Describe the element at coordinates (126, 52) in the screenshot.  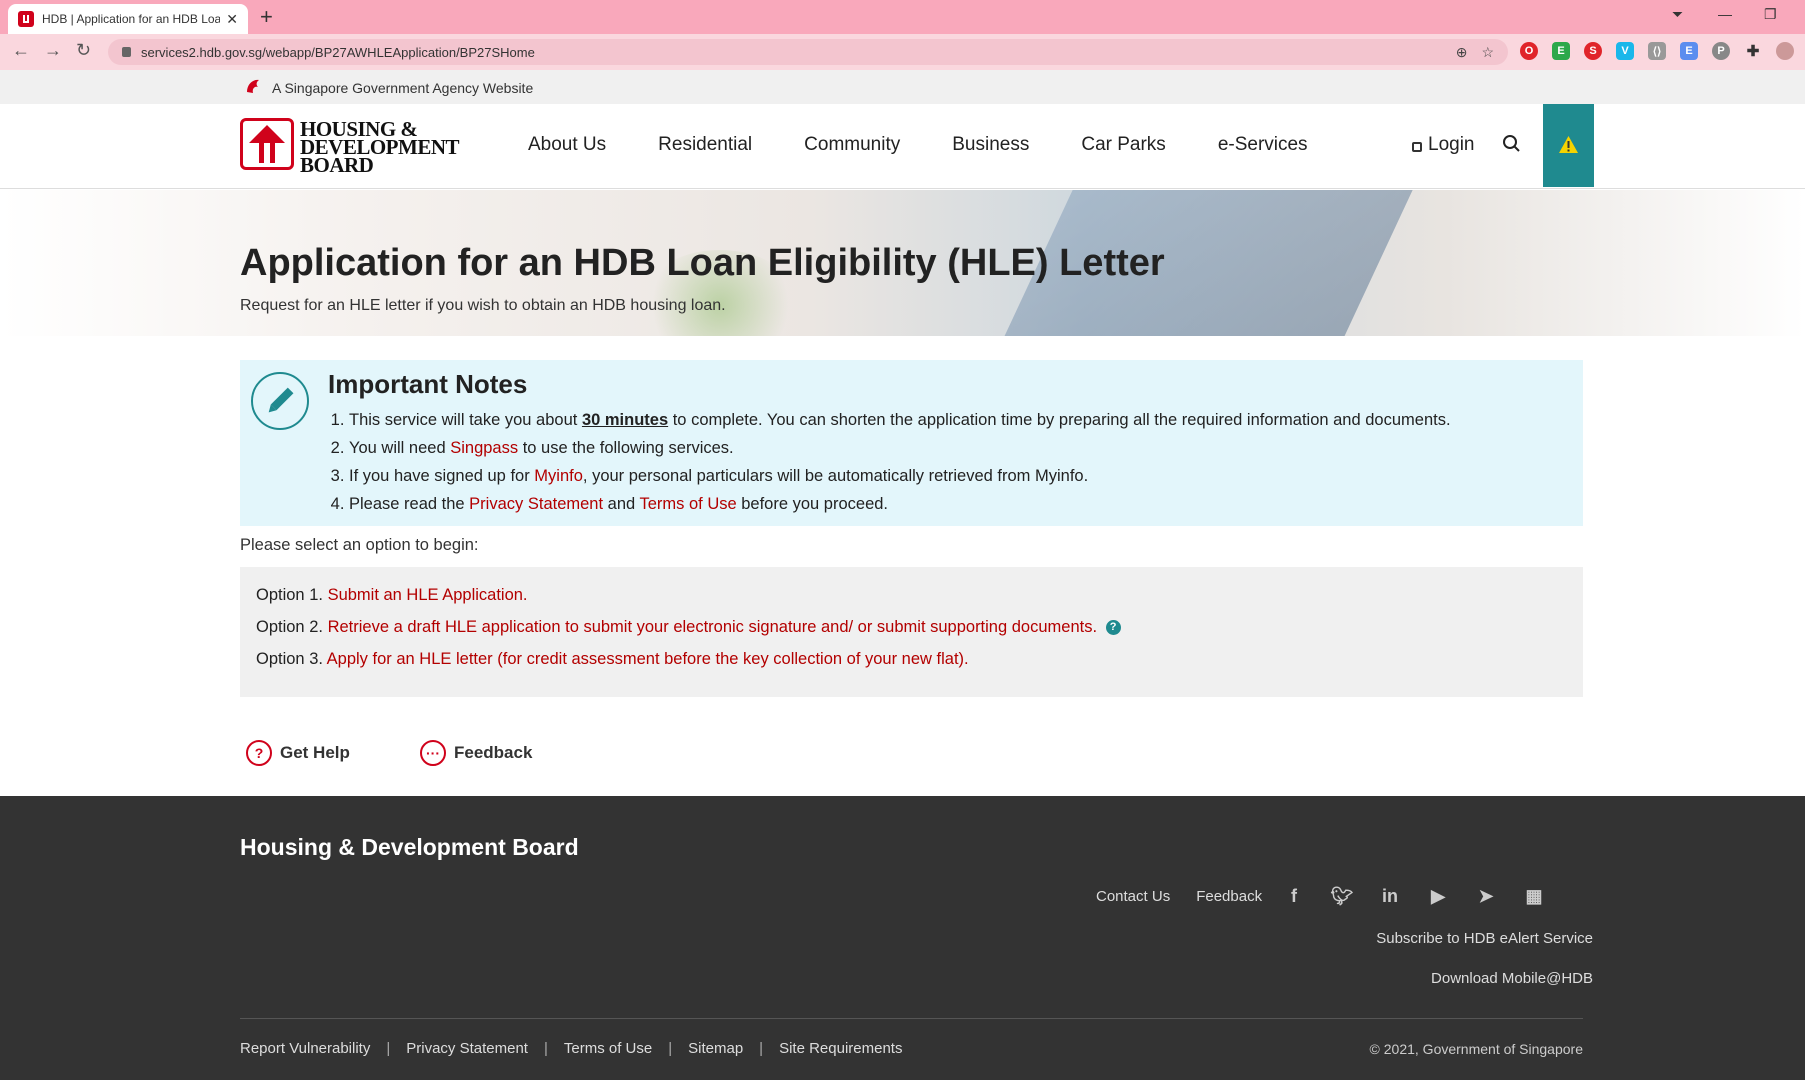
I see `lock-icon` at that location.